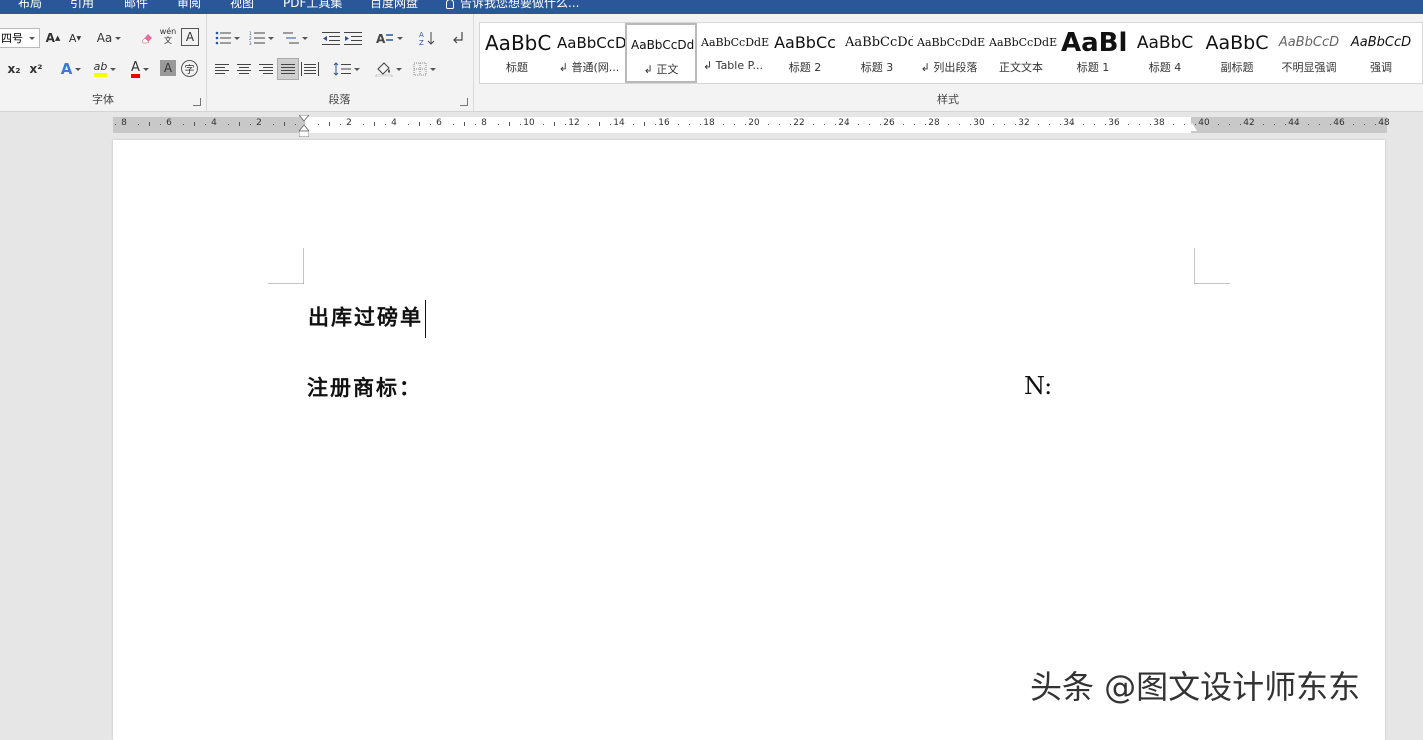  What do you see at coordinates (244, 69) in the screenshot?
I see `align-center-button` at bounding box center [244, 69].